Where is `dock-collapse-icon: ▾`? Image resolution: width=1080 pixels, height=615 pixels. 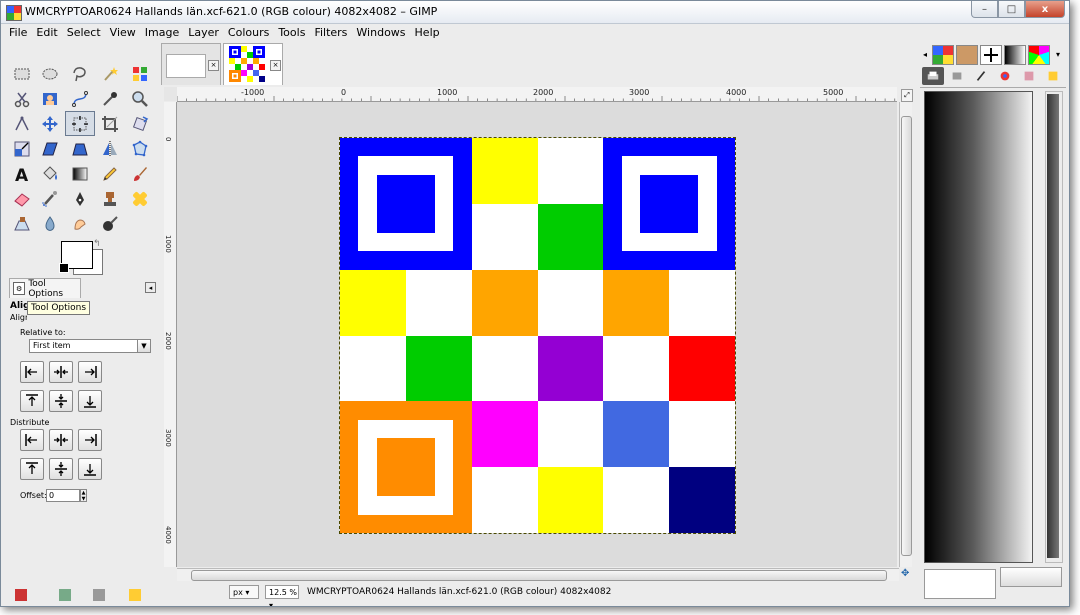
dock-collapse-icon: ▾ is located at coordinates (1058, 54).